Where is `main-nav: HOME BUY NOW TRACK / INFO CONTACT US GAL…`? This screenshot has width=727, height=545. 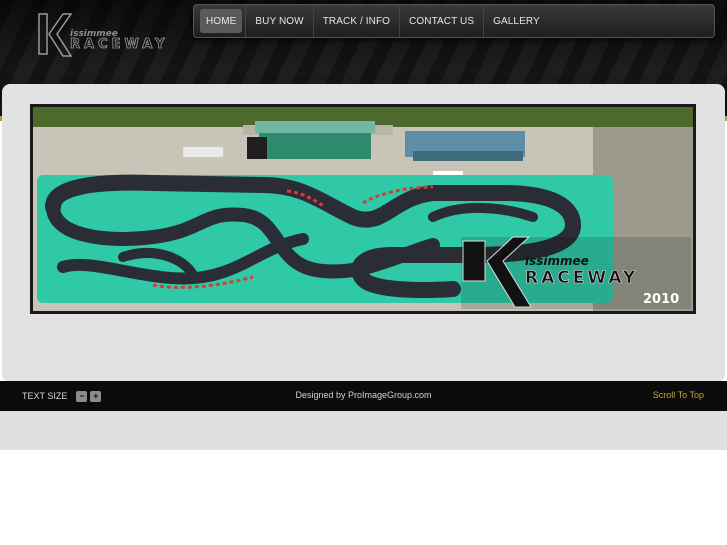 main-nav: HOME BUY NOW TRACK / INFO CONTACT US GAL… is located at coordinates (454, 21).